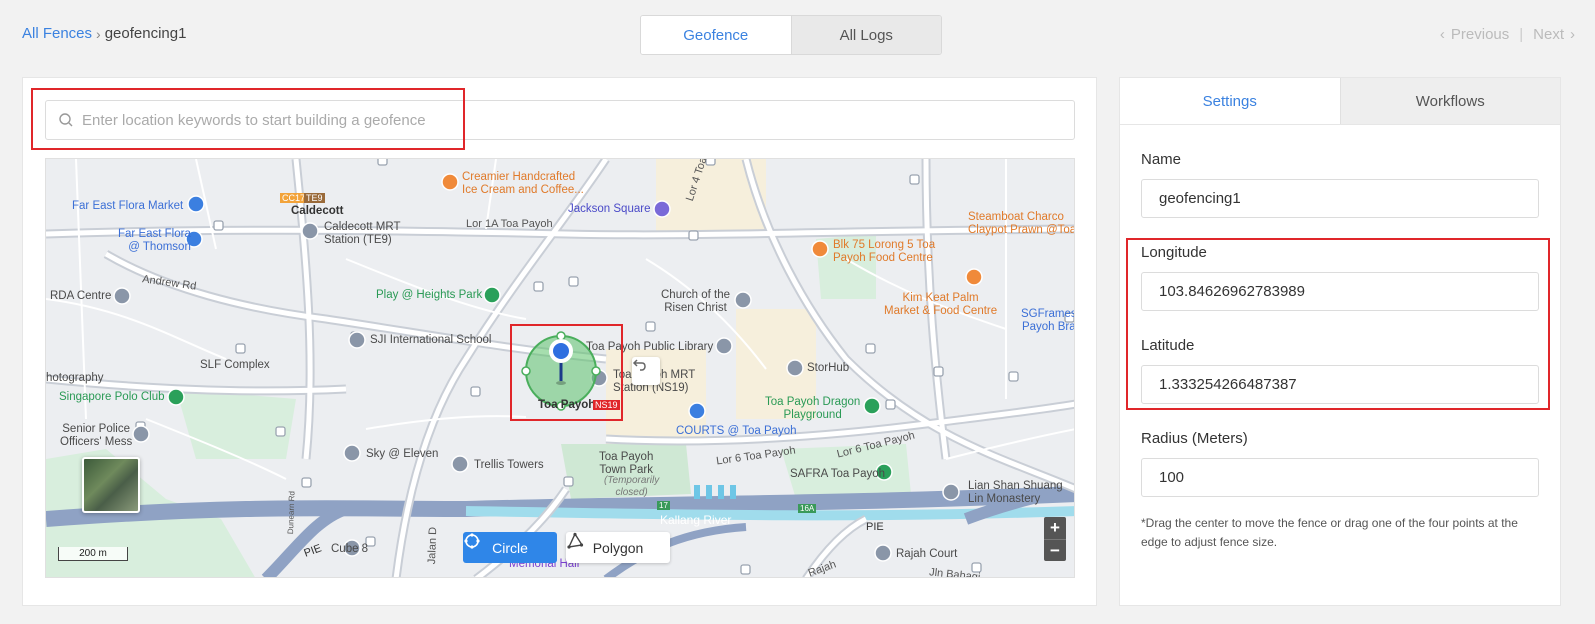  Describe the element at coordinates (650, 347) in the screenshot. I see `map-label-tp-library: Toa Payoh Public Library` at that location.